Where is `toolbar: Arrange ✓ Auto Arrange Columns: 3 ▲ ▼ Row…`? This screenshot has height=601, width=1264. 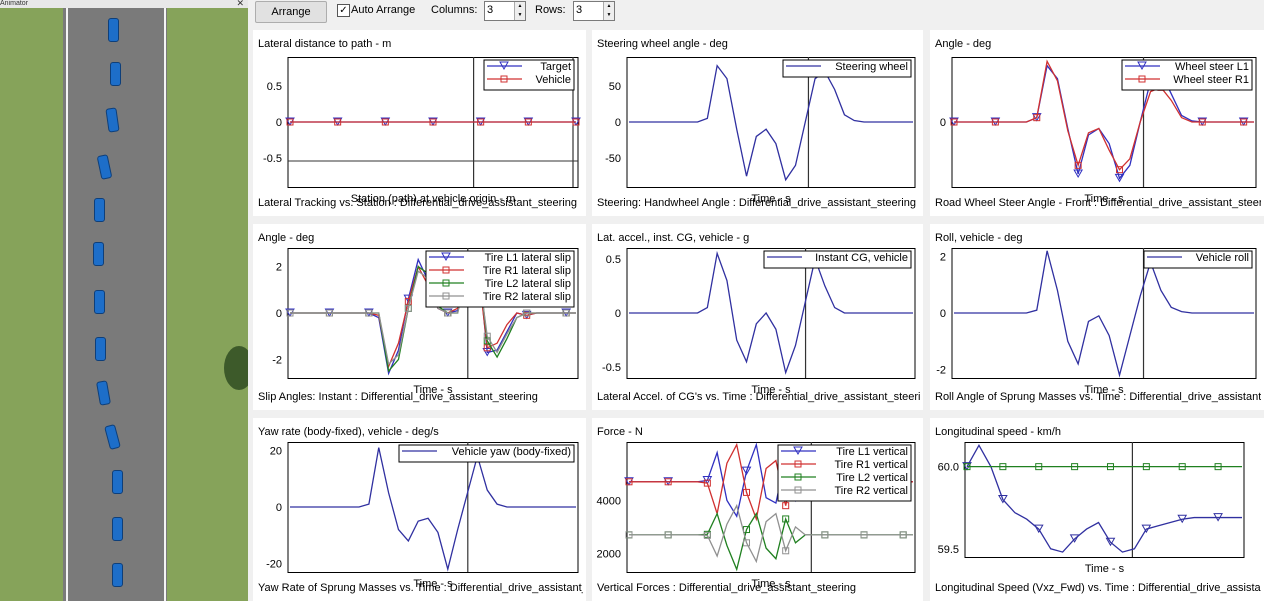 toolbar: Arrange ✓ Auto Arrange Columns: 3 ▲ ▼ Row… is located at coordinates (756, 12).